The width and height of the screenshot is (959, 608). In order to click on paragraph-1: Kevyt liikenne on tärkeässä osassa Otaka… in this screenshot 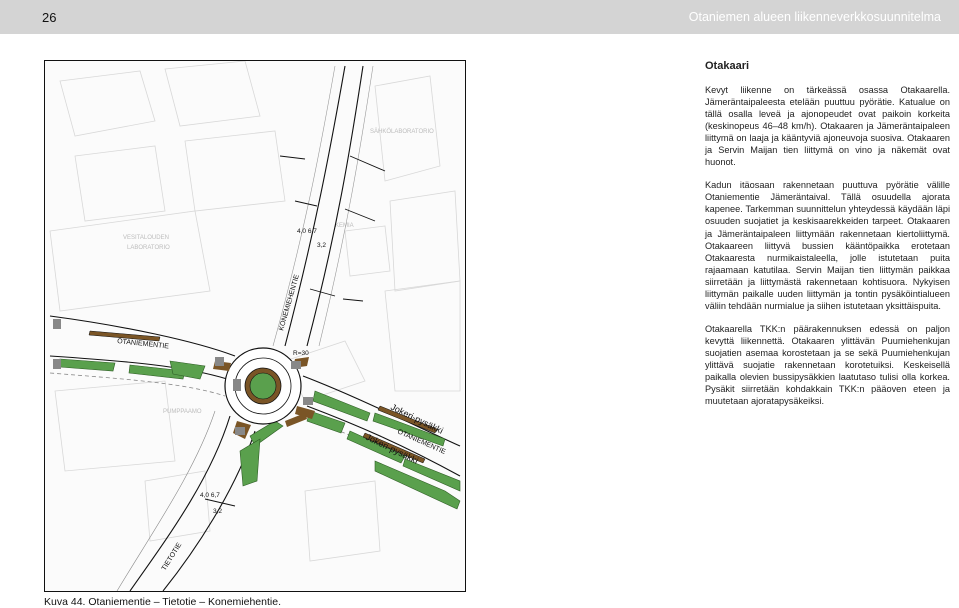, I will do `click(827, 126)`.